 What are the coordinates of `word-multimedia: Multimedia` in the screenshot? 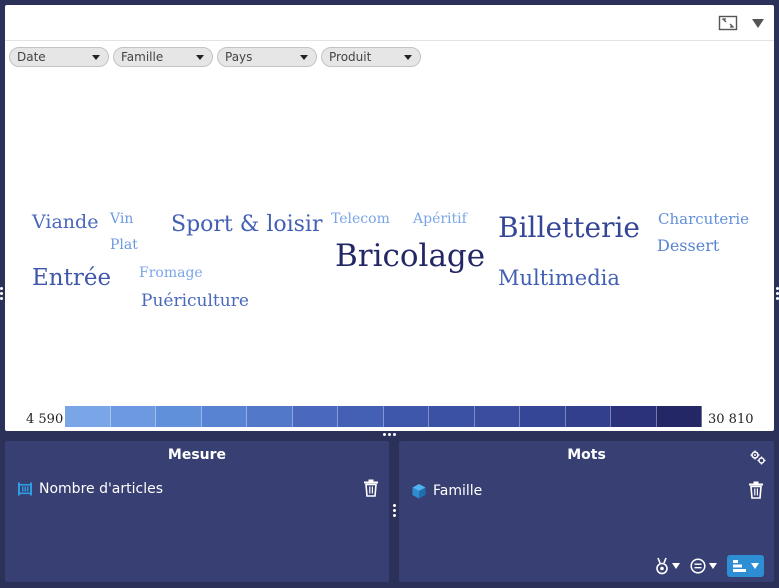 It's located at (559, 278).